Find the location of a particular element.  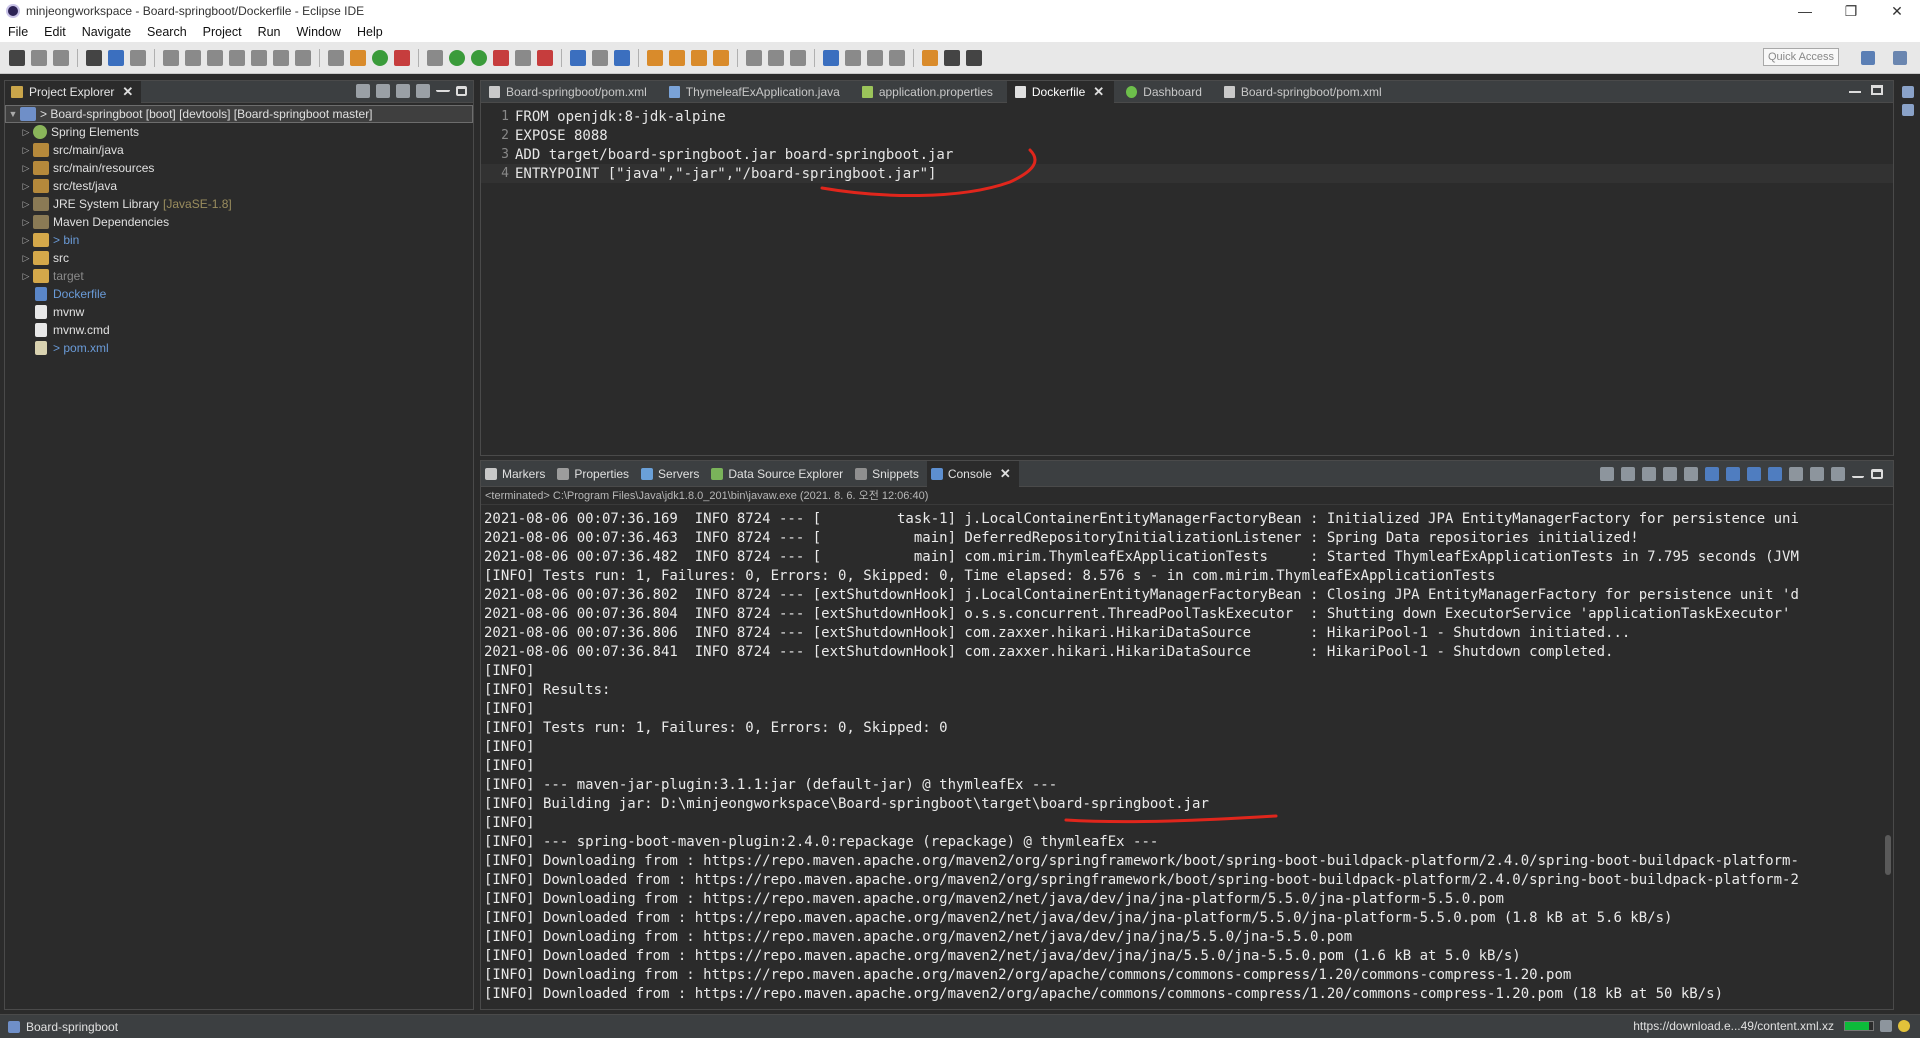

save-icon is located at coordinates (39, 57).